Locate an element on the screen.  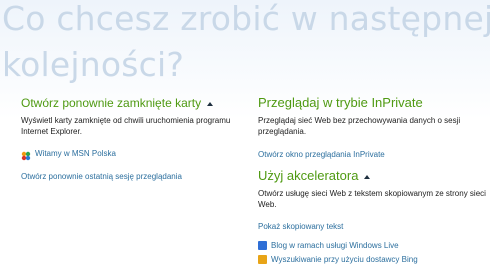
accelerator-item: Wyszukiwanie przy użyciu dostawcy Bing is located at coordinates (374, 259).